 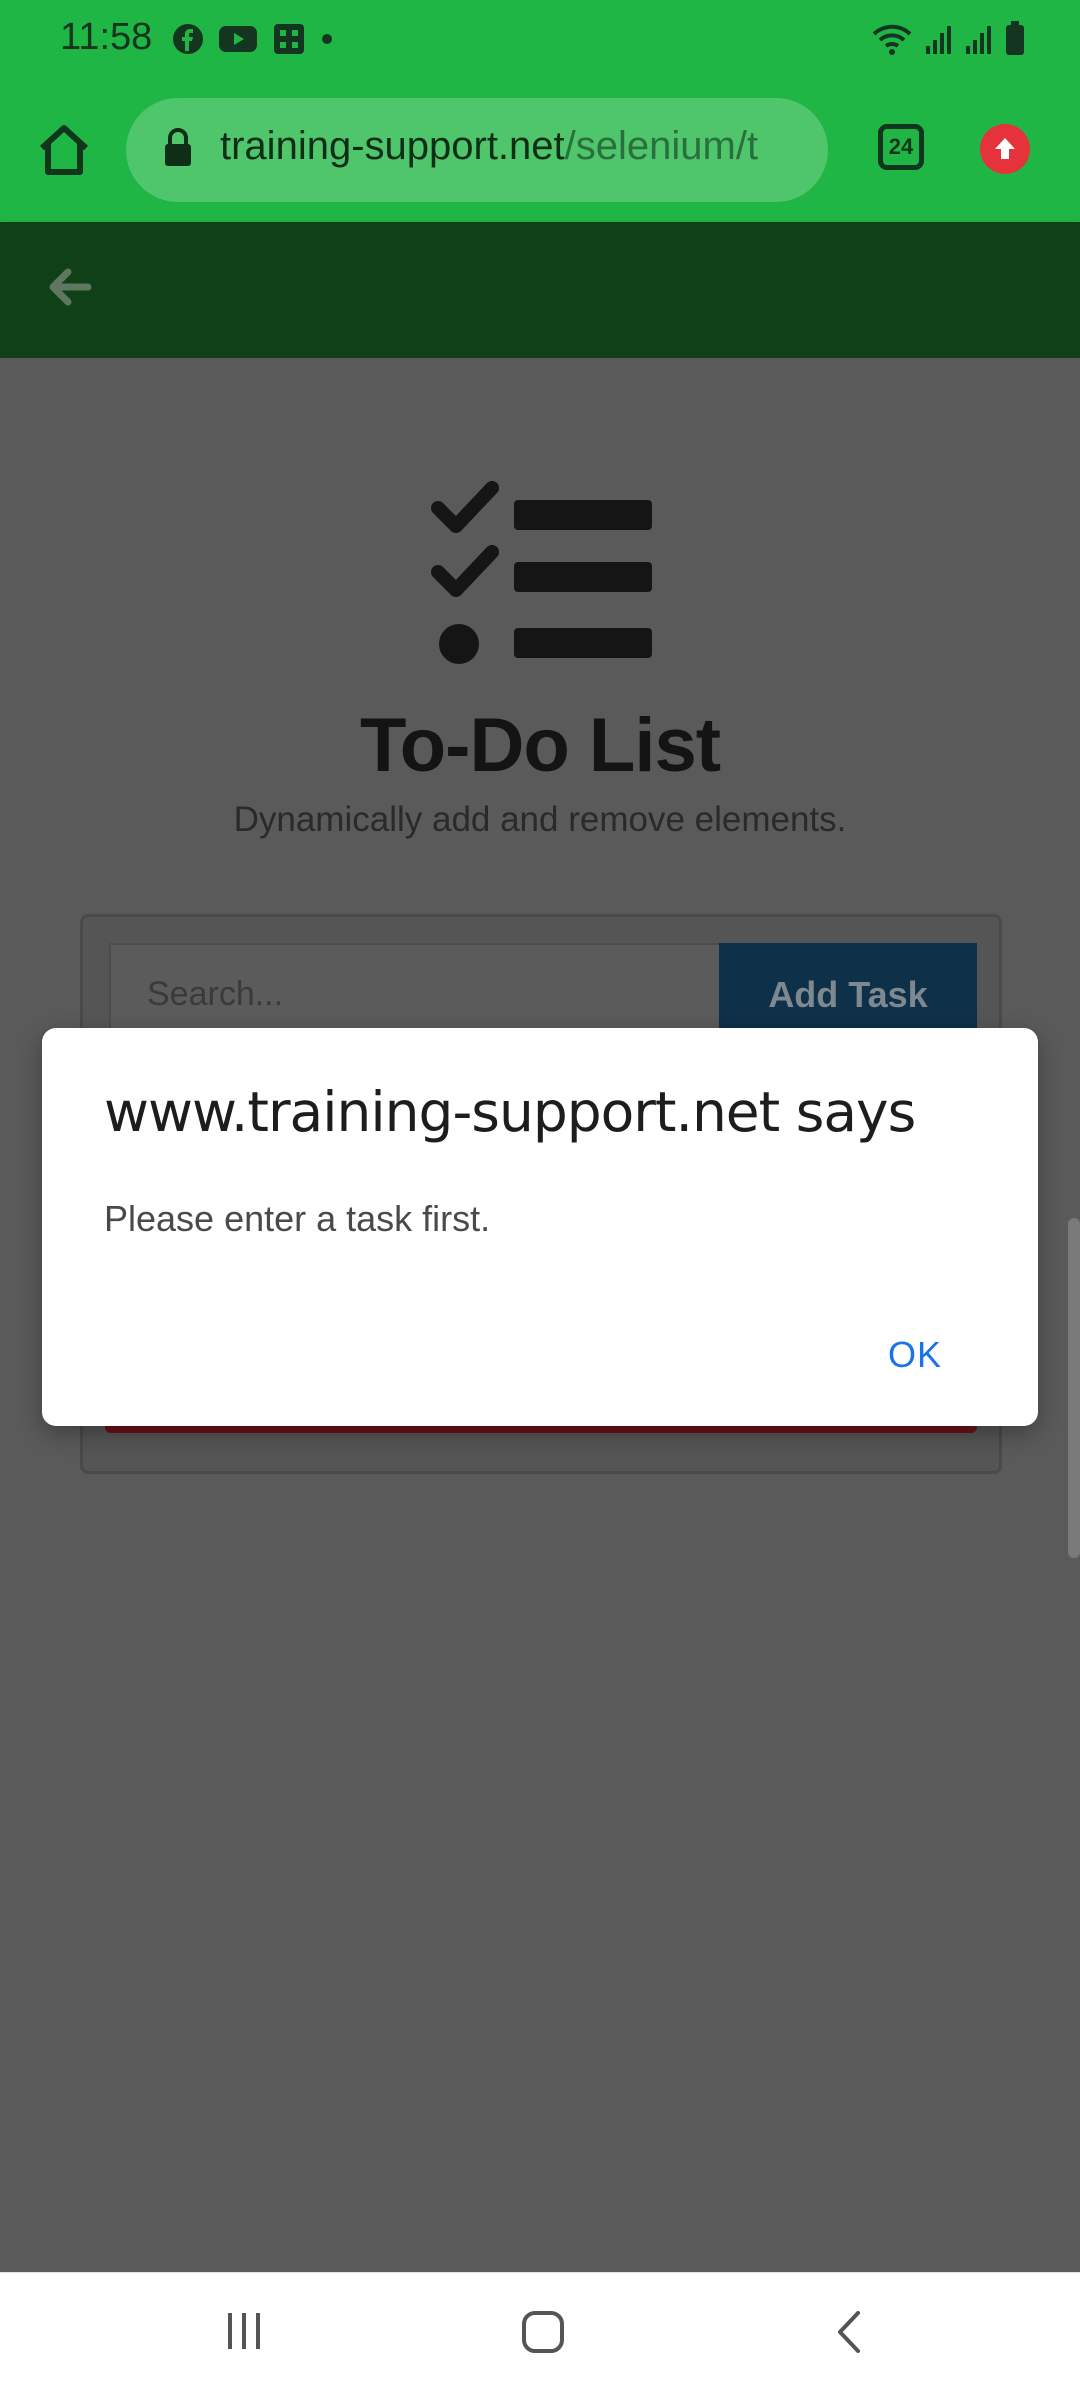 What do you see at coordinates (510, 1112) in the screenshot?
I see `dialog-title: www.training-support.net says` at bounding box center [510, 1112].